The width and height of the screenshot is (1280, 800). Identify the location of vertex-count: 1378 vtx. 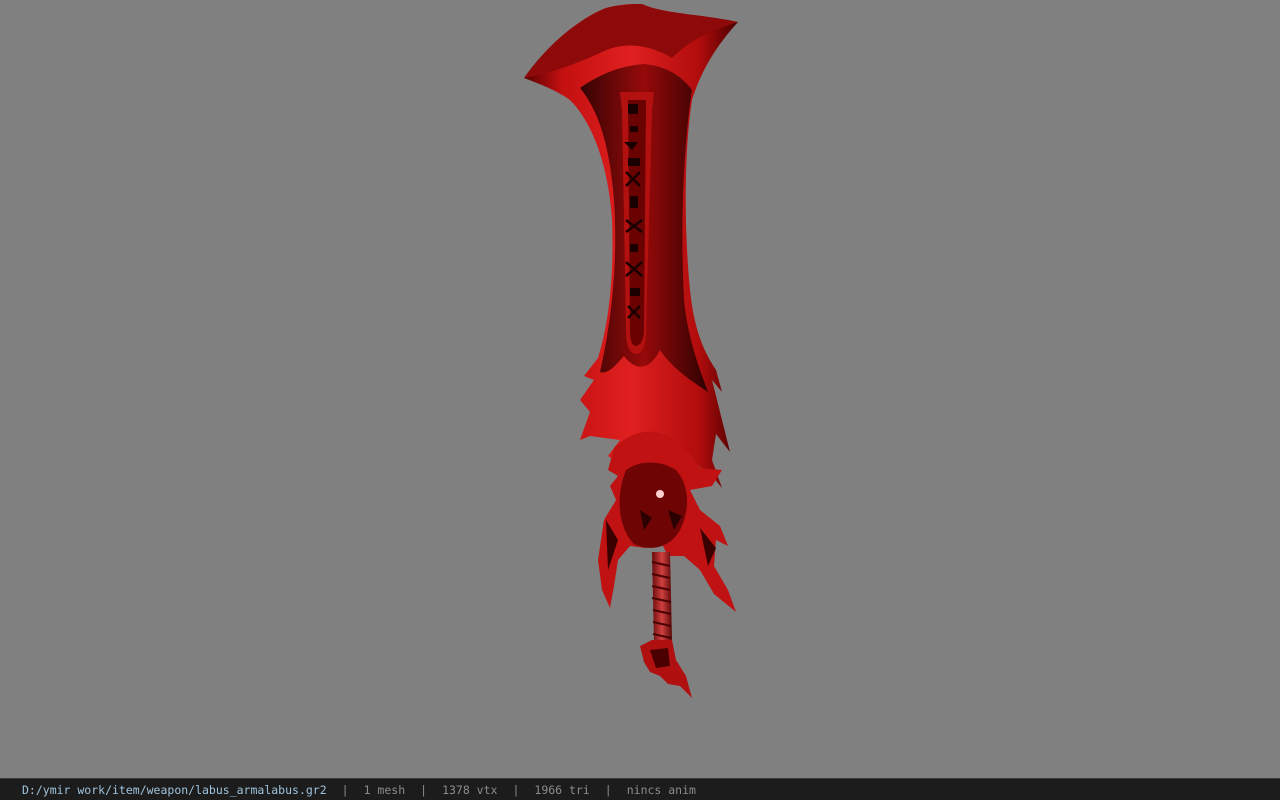
(470, 789).